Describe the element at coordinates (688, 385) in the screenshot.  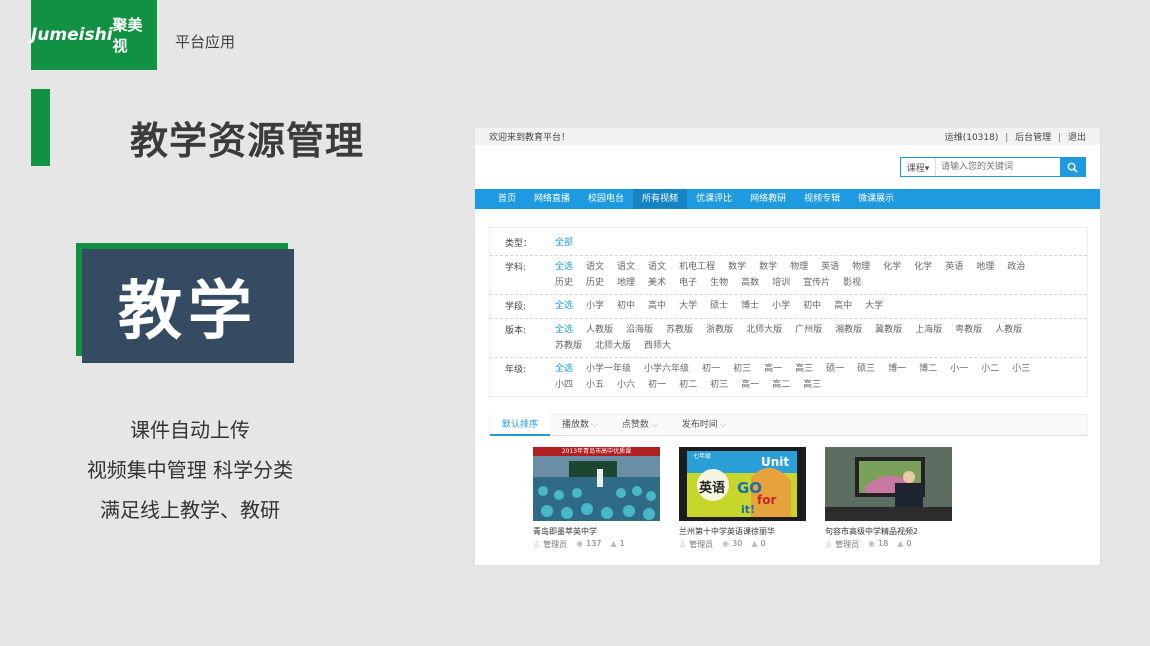
I see `filter-option: 初二` at that location.